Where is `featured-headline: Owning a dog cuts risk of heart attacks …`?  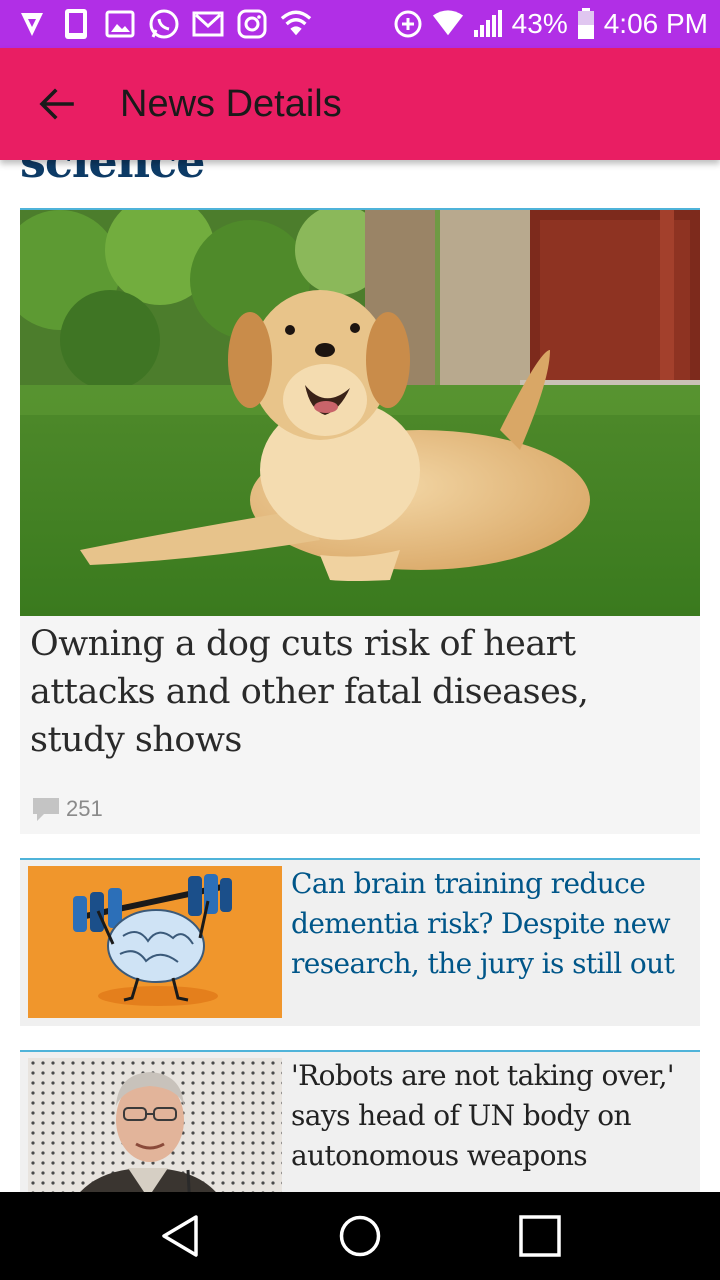
featured-headline: Owning a dog cuts risk of heart attacks … is located at coordinates (360, 690).